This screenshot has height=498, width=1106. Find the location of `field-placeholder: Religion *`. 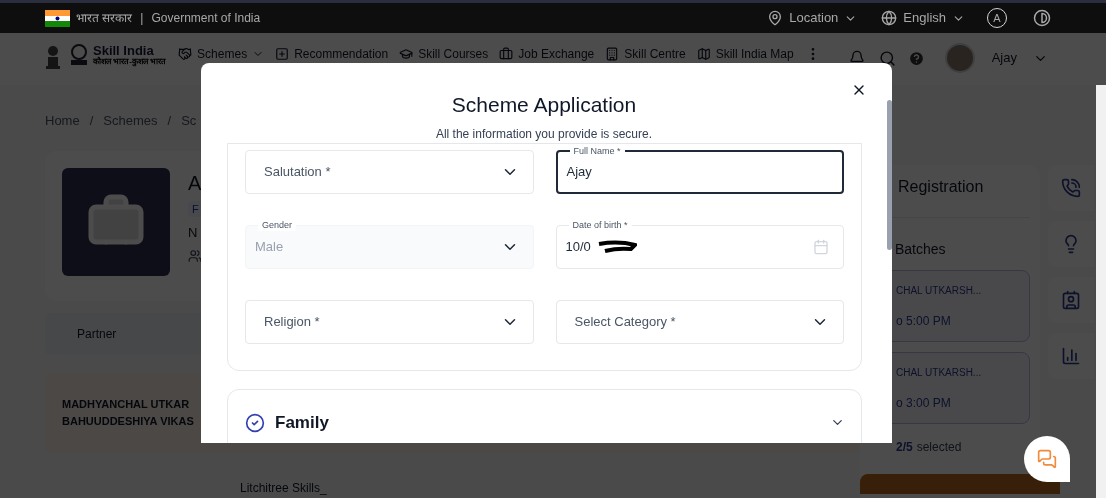

field-placeholder: Religion * is located at coordinates (291, 321).